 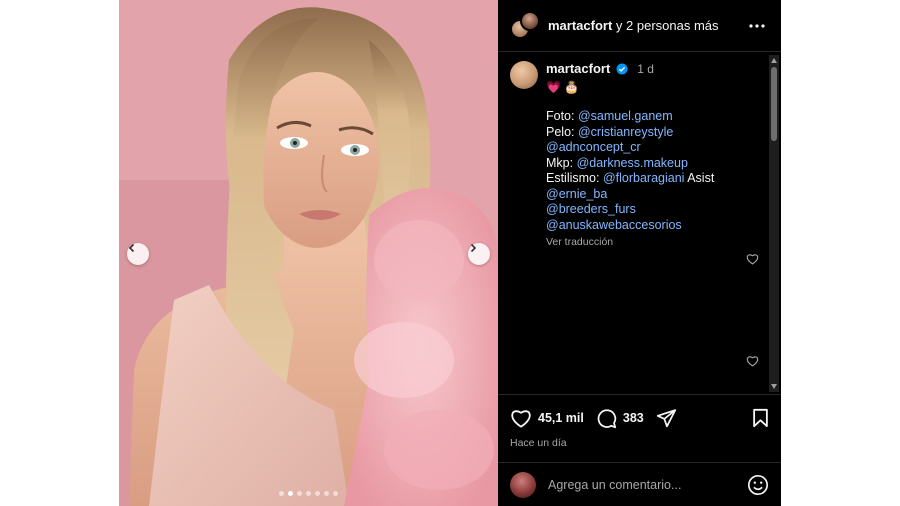 I want to click on scroll-down-arrow-icon, so click(x=774, y=386).